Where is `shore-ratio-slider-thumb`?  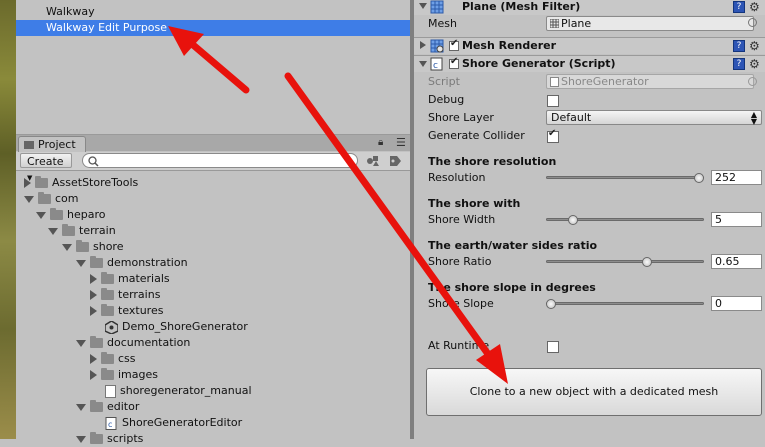 shore-ratio-slider-thumb is located at coordinates (647, 262).